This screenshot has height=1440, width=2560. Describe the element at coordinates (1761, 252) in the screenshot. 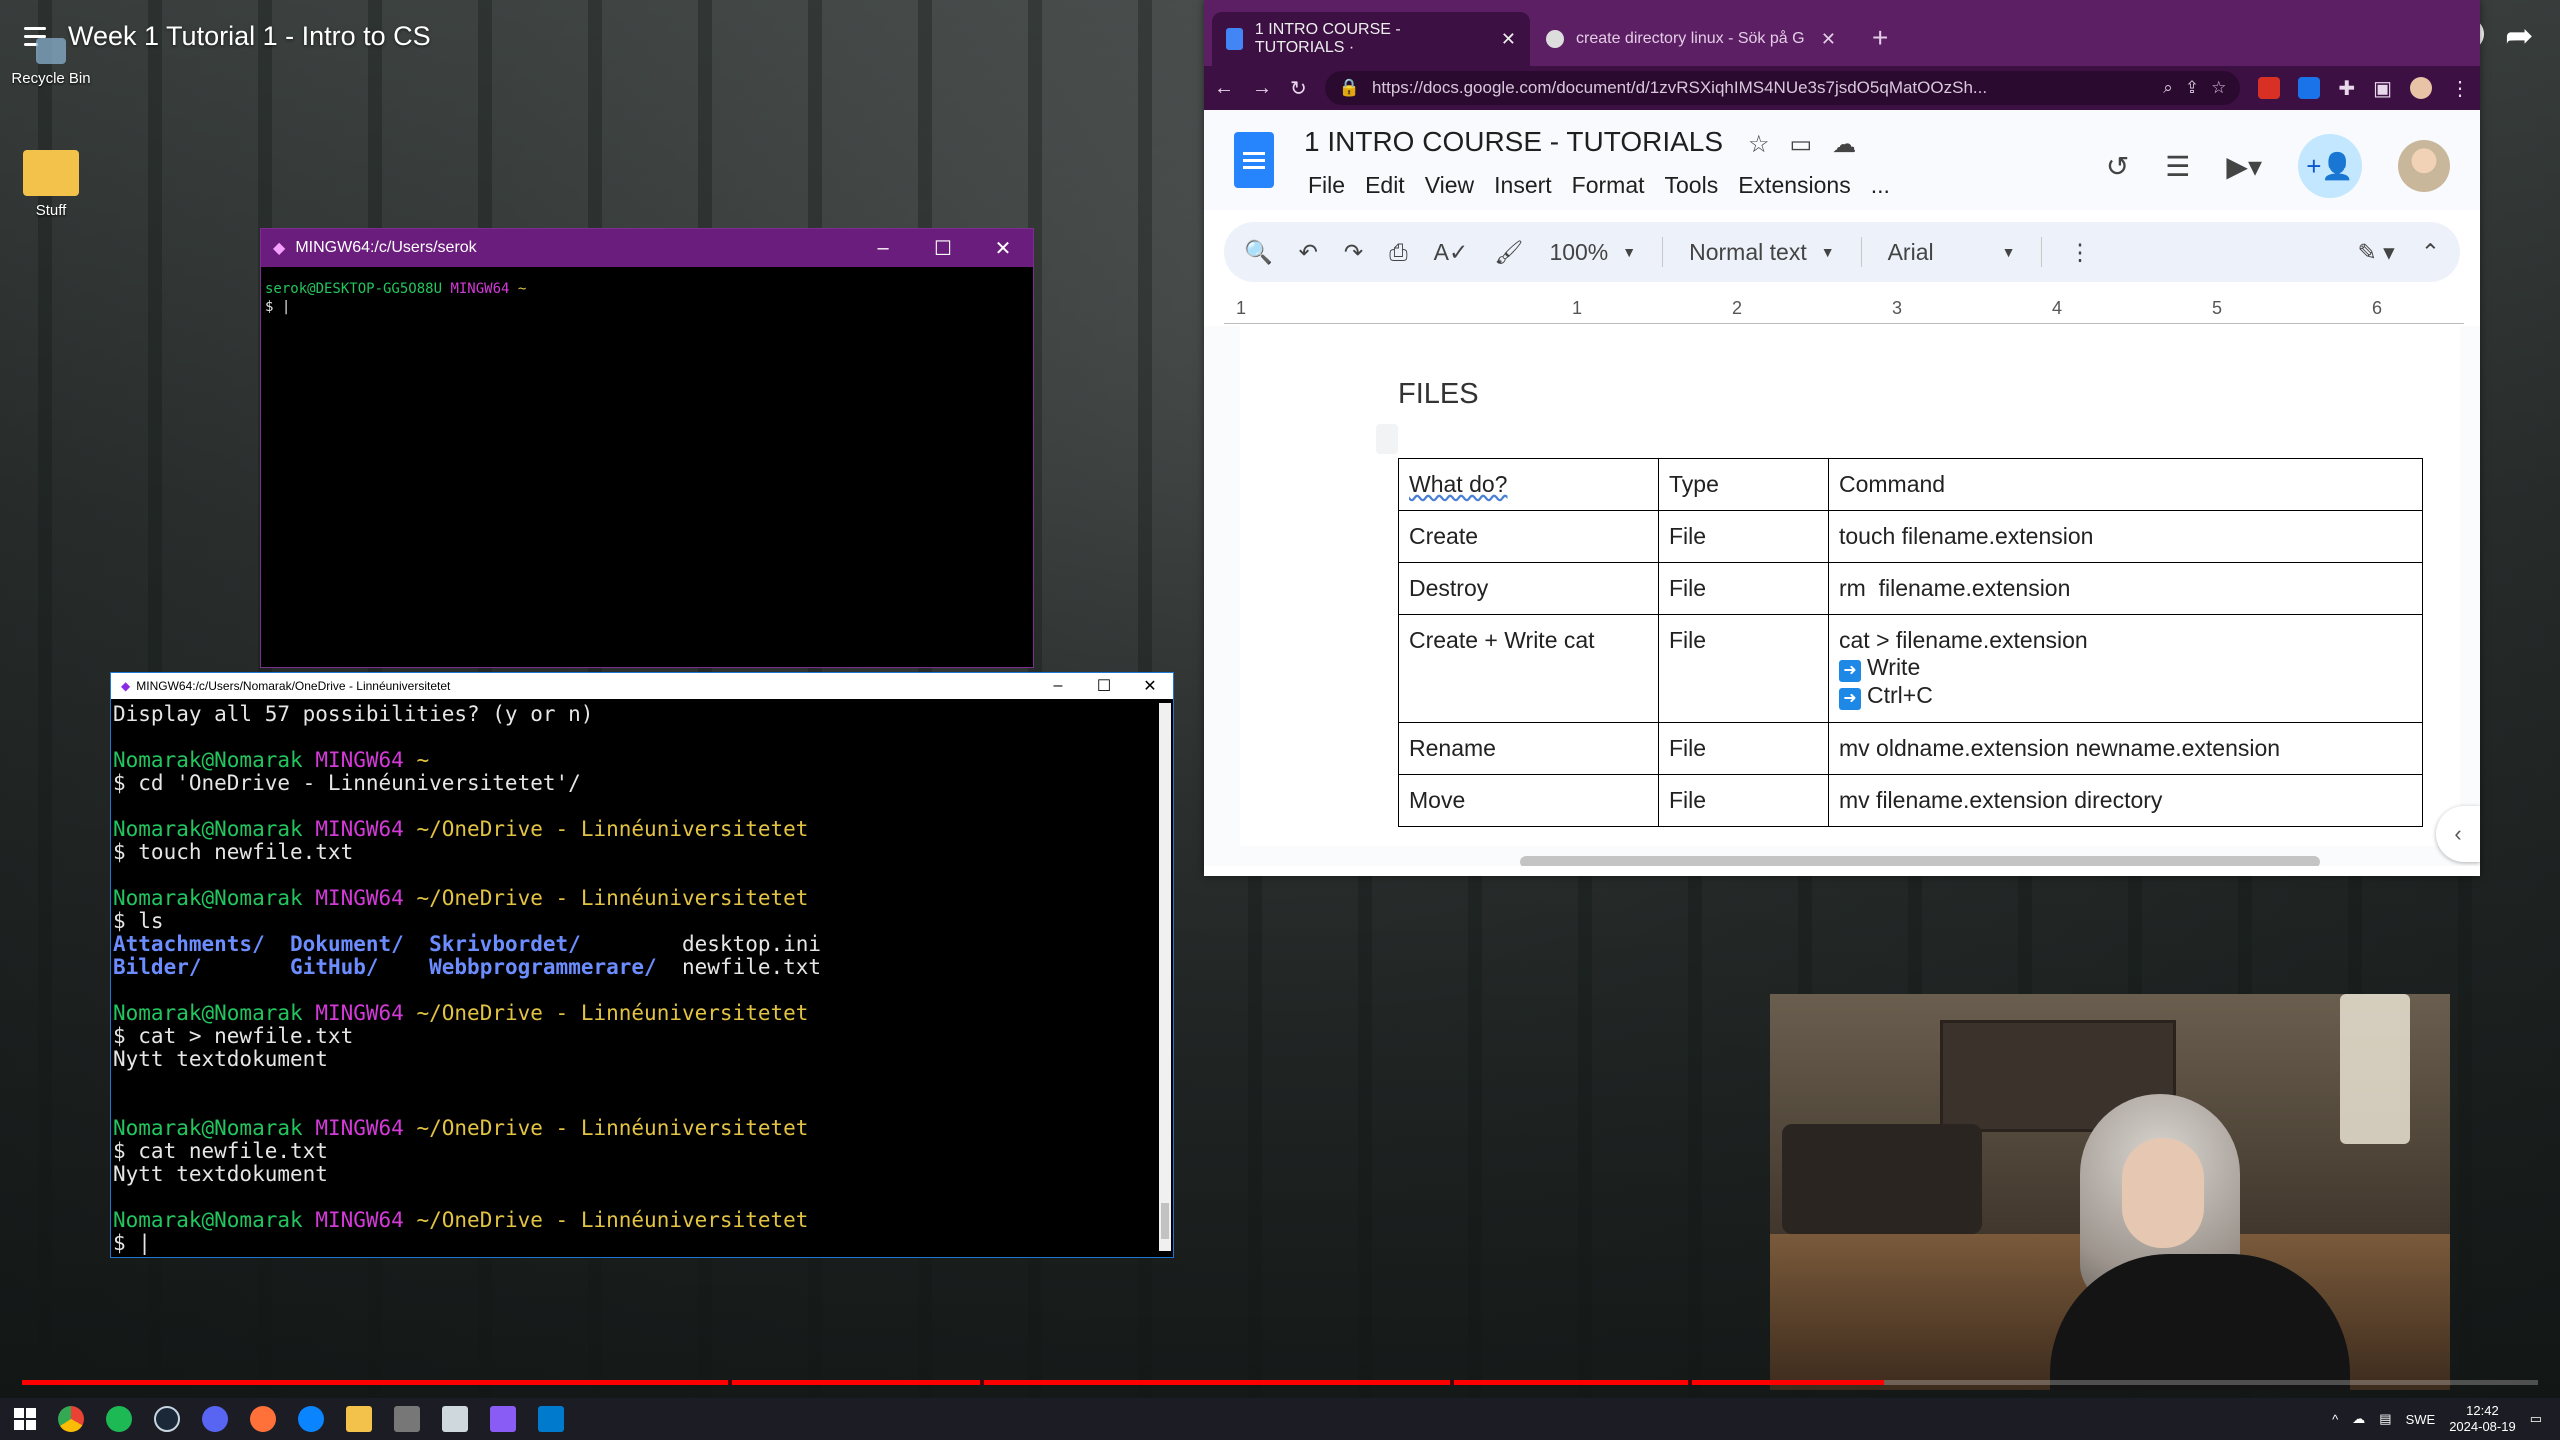

I see `style-select: Normal text ▼` at that location.